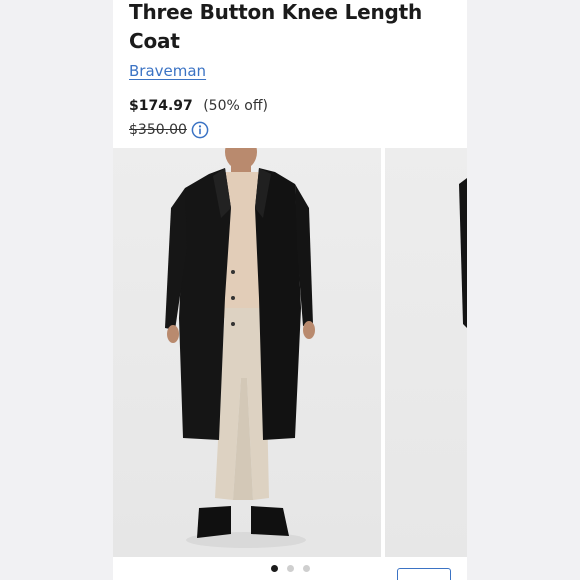 The image size is (580, 580). I want to click on original-price: $350.00, so click(158, 130).